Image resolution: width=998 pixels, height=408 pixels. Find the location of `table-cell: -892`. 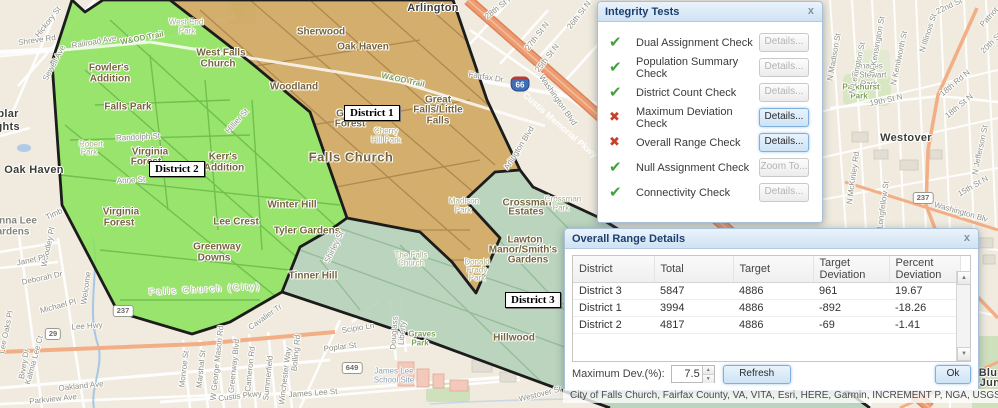

table-cell: -892 is located at coordinates (851, 308).